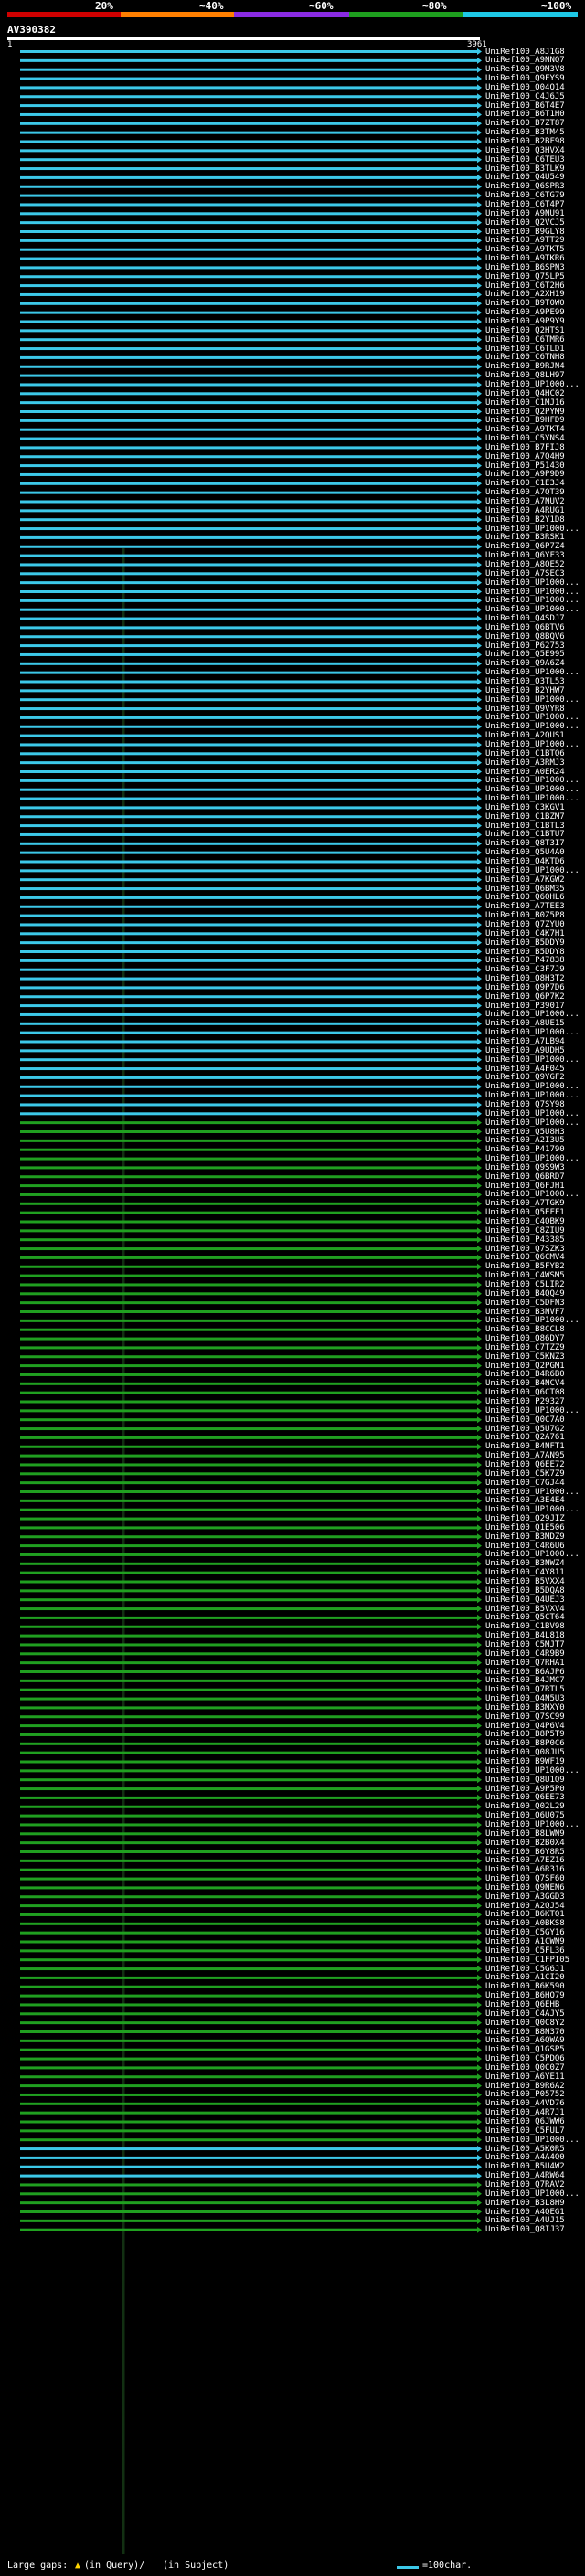 The width and height of the screenshot is (585, 2576). Describe the element at coordinates (525, 1815) in the screenshot. I see `hit-label: UniRef100_Q6U075` at that location.